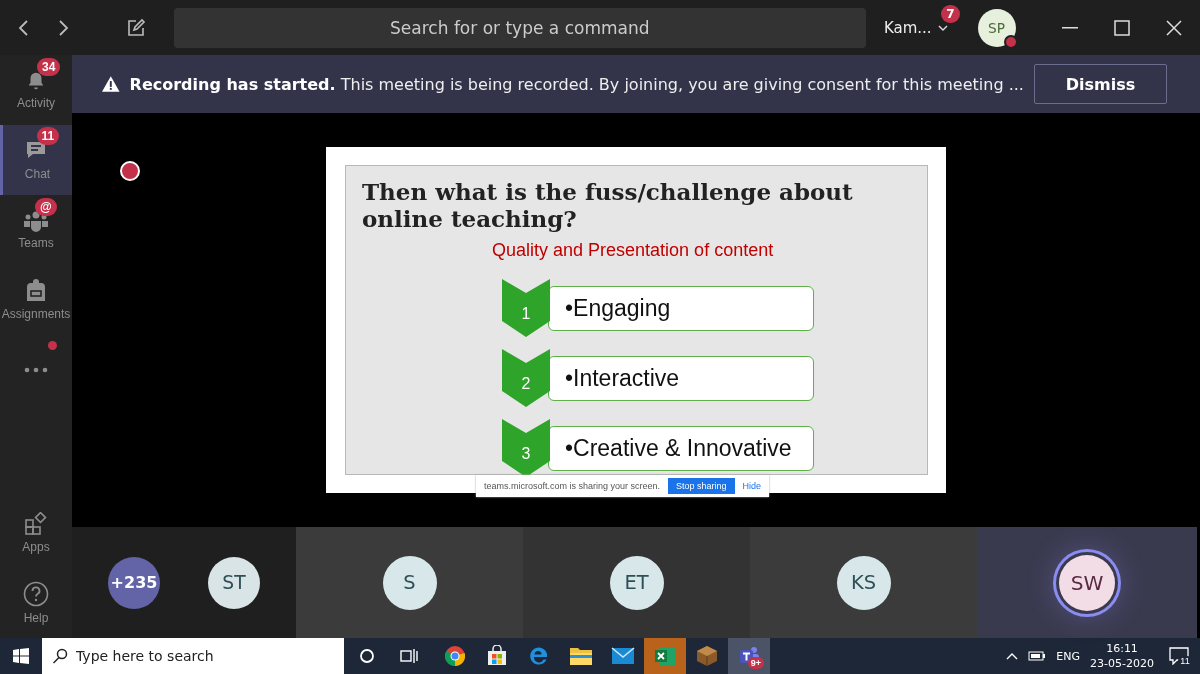  What do you see at coordinates (36, 90) in the screenshot?
I see `rail-item: 34 Activity` at bounding box center [36, 90].